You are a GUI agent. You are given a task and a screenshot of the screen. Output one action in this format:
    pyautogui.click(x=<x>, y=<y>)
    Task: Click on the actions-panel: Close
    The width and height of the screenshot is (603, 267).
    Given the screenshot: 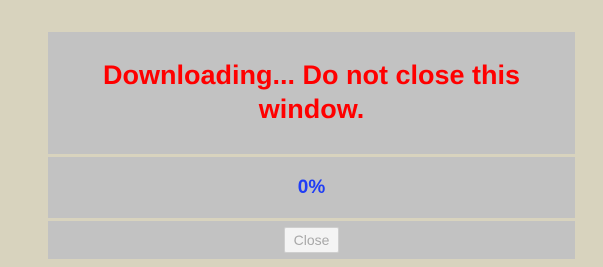 What is the action you would take?
    pyautogui.click(x=311, y=240)
    